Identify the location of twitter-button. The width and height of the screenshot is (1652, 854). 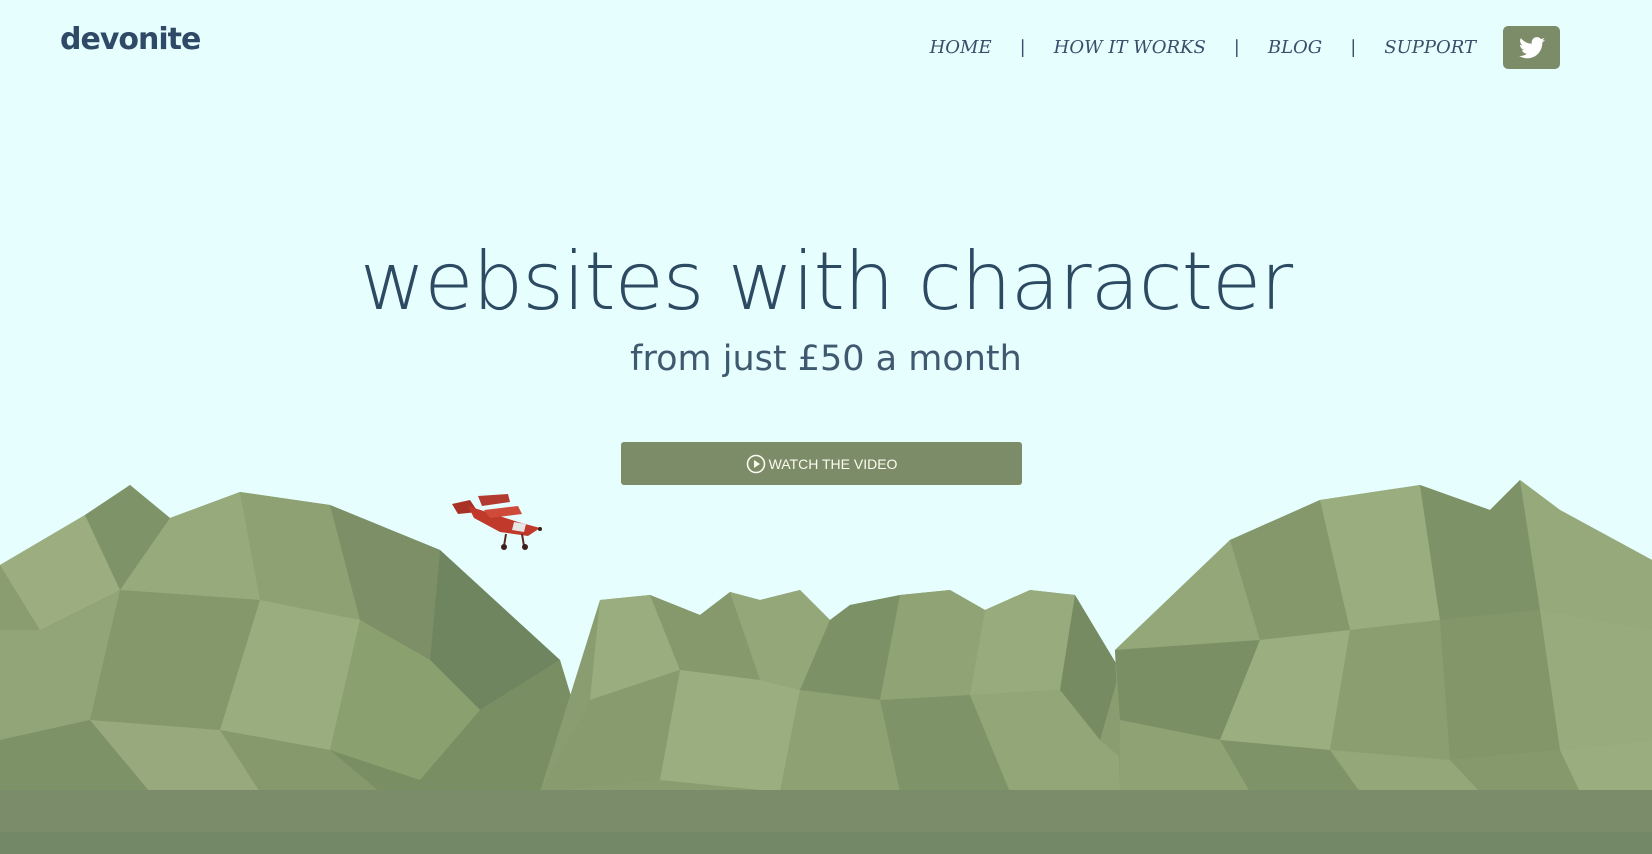
(1531, 47).